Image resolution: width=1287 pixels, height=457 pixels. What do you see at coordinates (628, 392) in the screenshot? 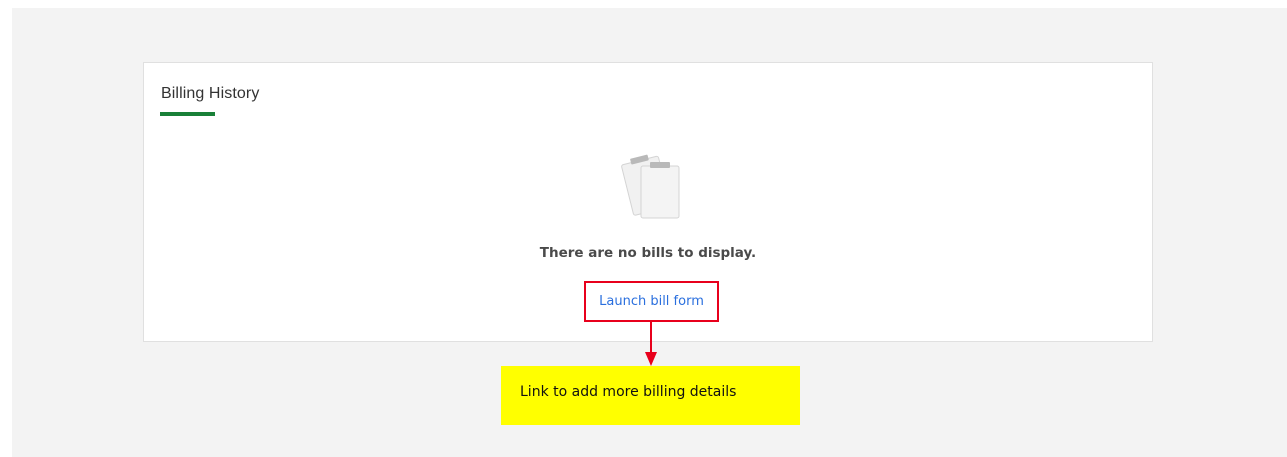
I see `annotation-text: Link to add more billing details` at bounding box center [628, 392].